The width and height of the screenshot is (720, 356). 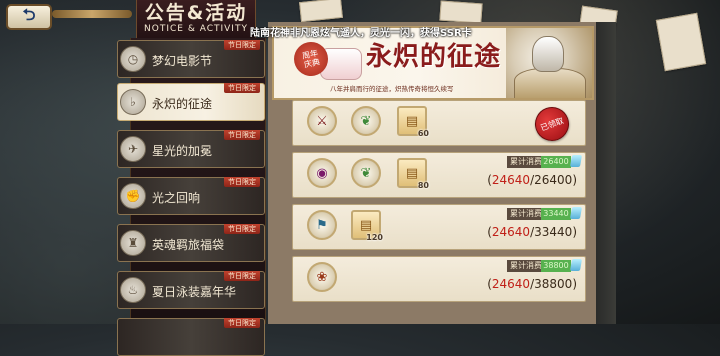 I want to click on sidebar-item-label: 星光的加冕, so click(x=182, y=151).